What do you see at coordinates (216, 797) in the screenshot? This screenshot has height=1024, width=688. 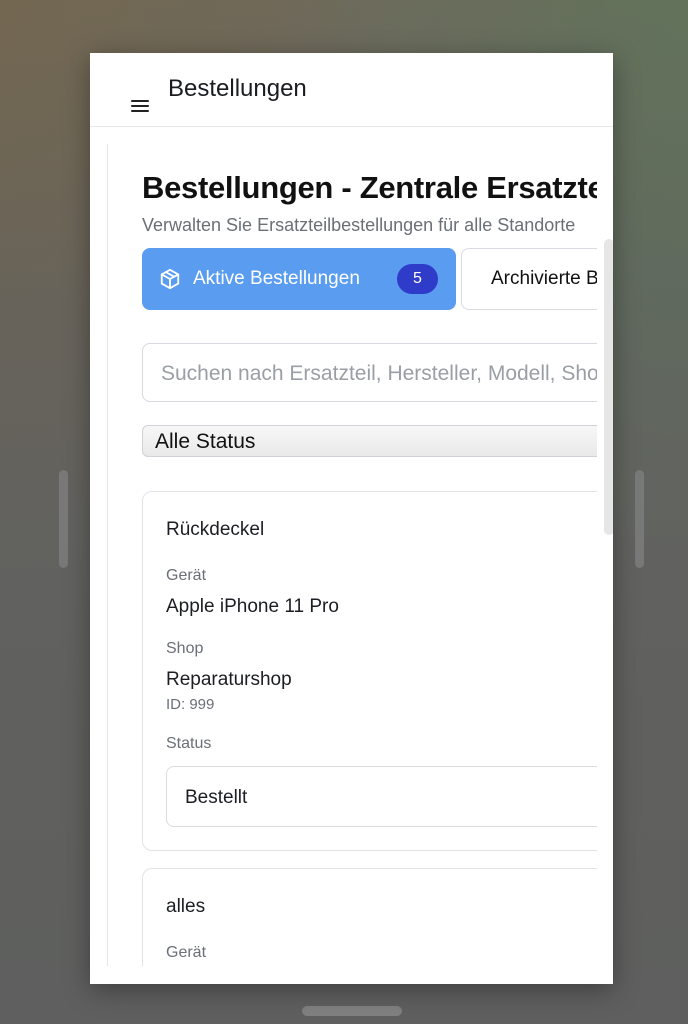 I see `order-status-value: Bestellt` at bounding box center [216, 797].